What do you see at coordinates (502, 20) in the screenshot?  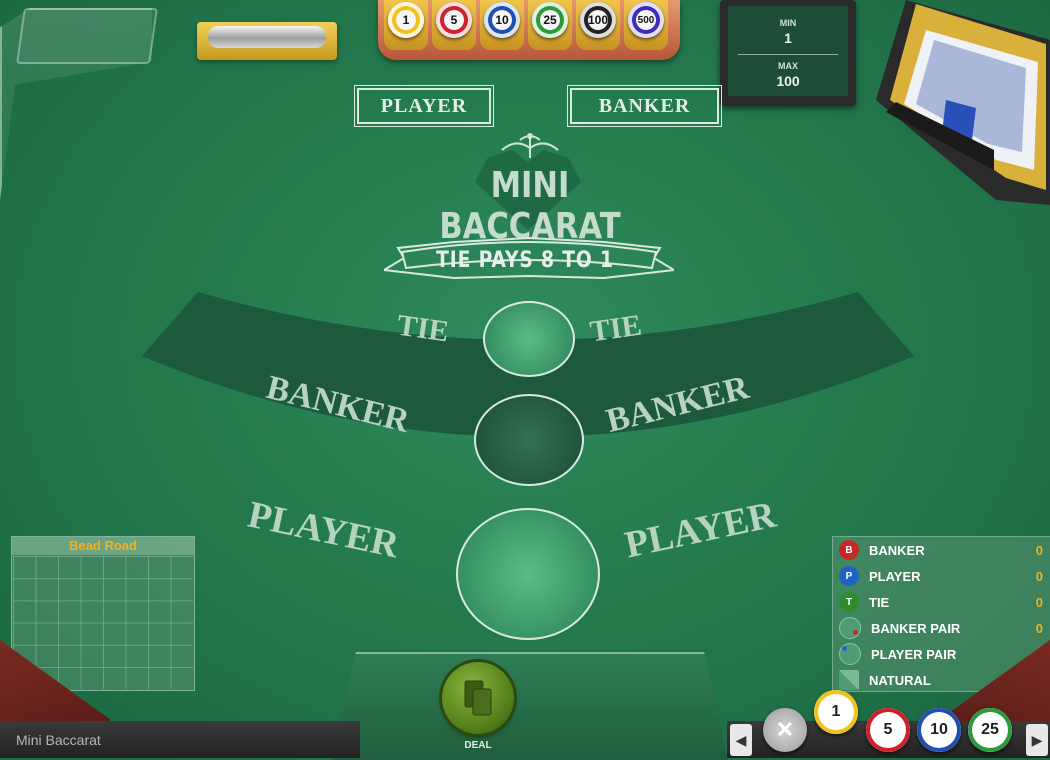 I see `rack-chip-10: 10` at bounding box center [502, 20].